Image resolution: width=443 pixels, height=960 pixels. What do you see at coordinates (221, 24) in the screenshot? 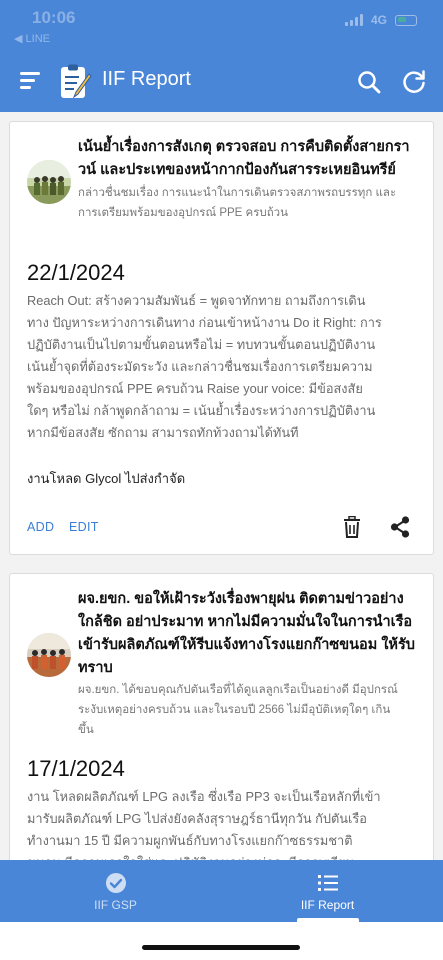
I see `status-bar: 10:06 ◀ LINE 4G` at bounding box center [221, 24].